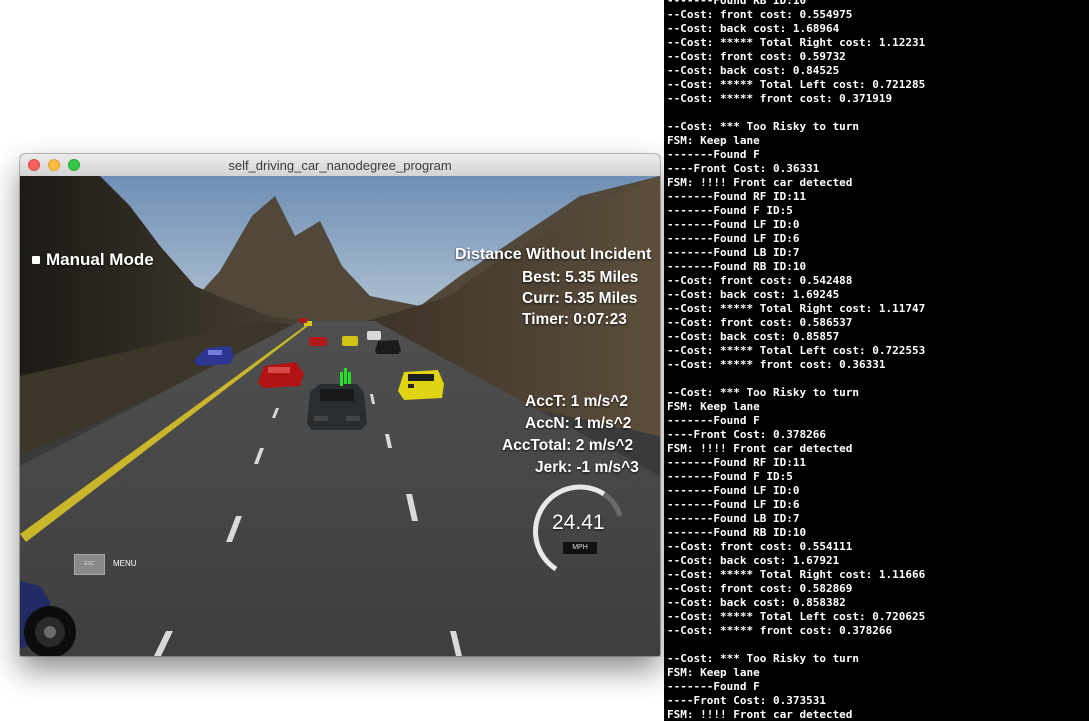  What do you see at coordinates (776, 364) in the screenshot?
I see `terminal-line: --Cost: ***** front cost: 0.36331` at bounding box center [776, 364].